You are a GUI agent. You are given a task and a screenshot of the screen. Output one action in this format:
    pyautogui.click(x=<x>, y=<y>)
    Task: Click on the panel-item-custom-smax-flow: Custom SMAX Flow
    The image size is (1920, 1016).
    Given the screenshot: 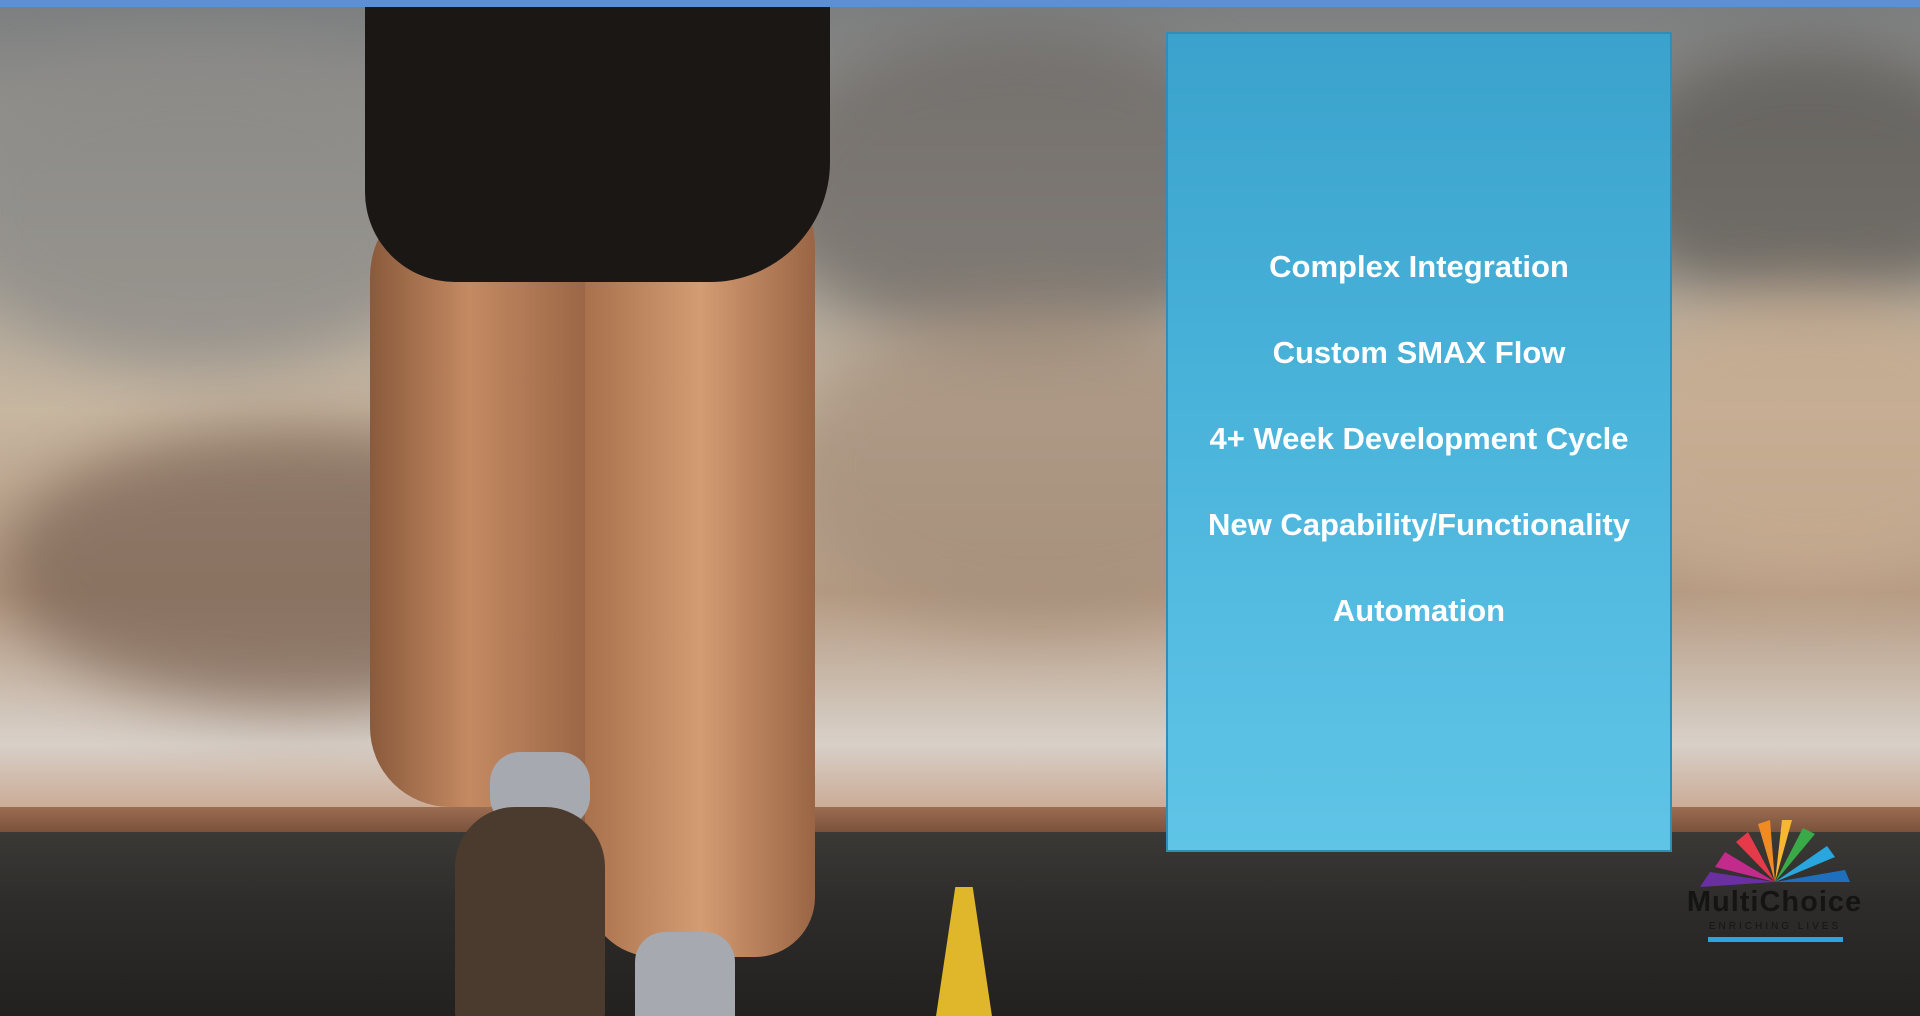 What is the action you would take?
    pyautogui.click(x=1419, y=352)
    